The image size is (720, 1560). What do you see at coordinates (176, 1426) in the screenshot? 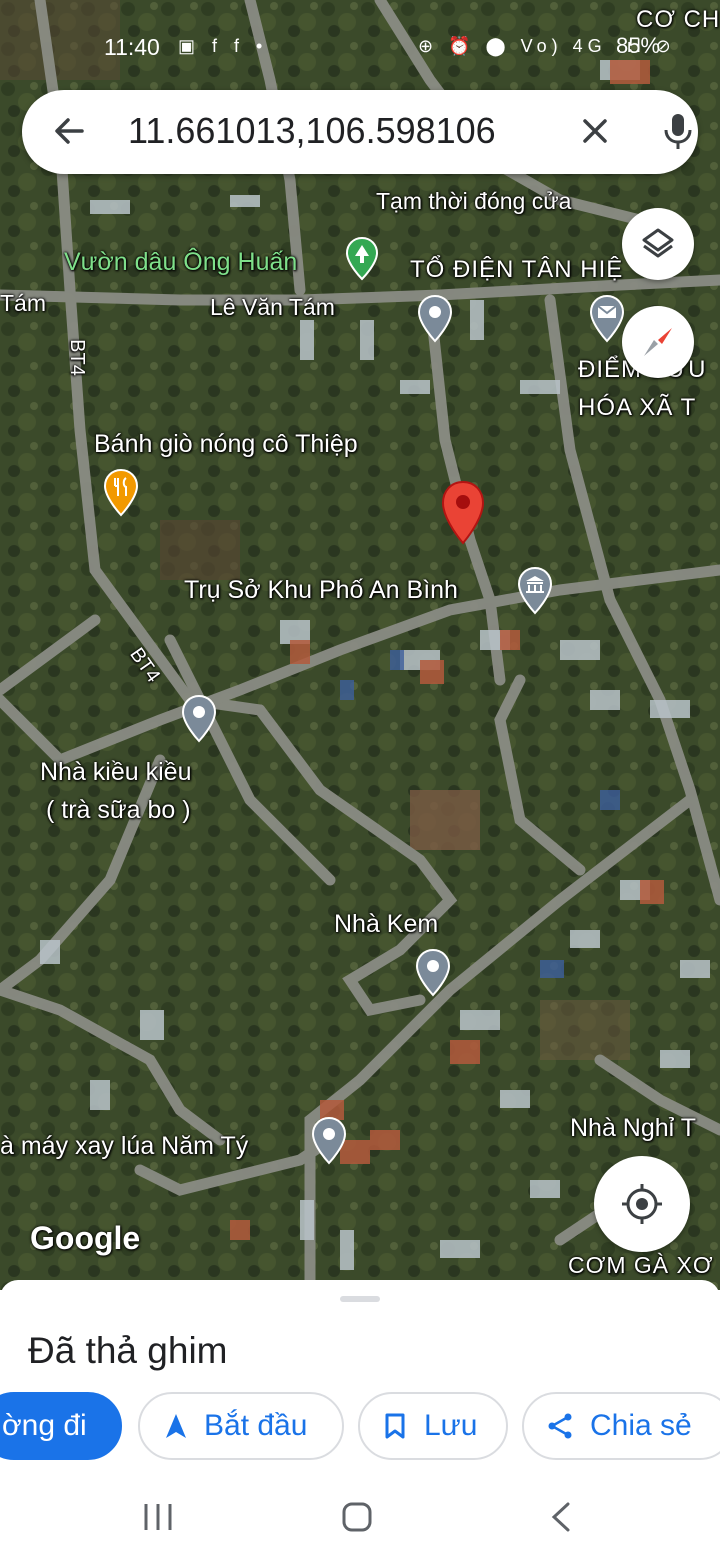
I see `navigation-arrow-icon` at bounding box center [176, 1426].